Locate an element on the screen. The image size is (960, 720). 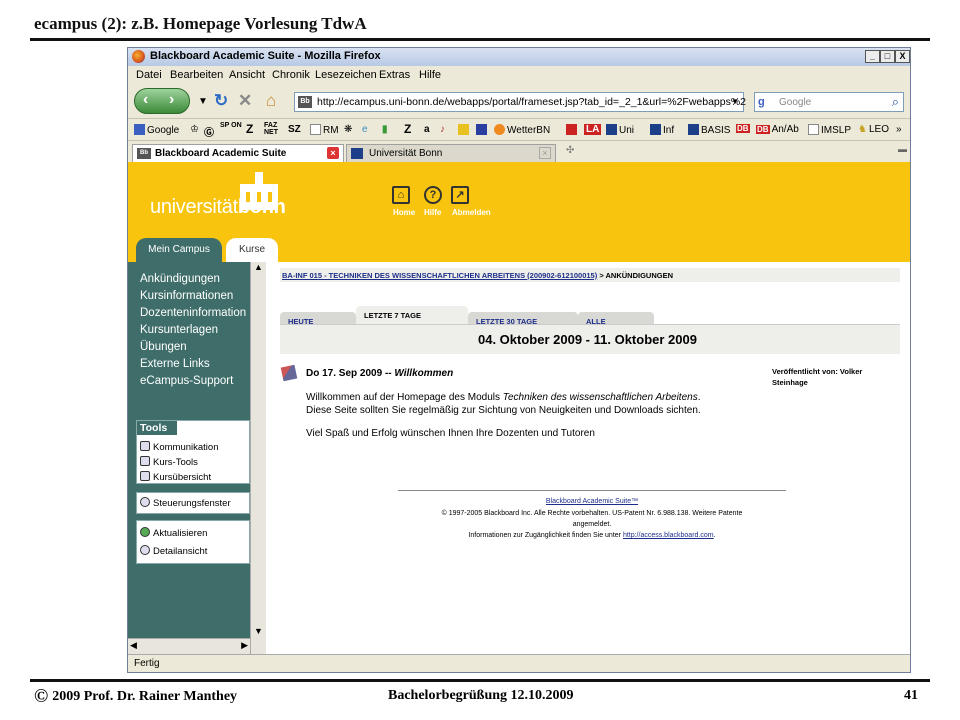
leo-icon: ♞ is located at coordinates (862, 129).